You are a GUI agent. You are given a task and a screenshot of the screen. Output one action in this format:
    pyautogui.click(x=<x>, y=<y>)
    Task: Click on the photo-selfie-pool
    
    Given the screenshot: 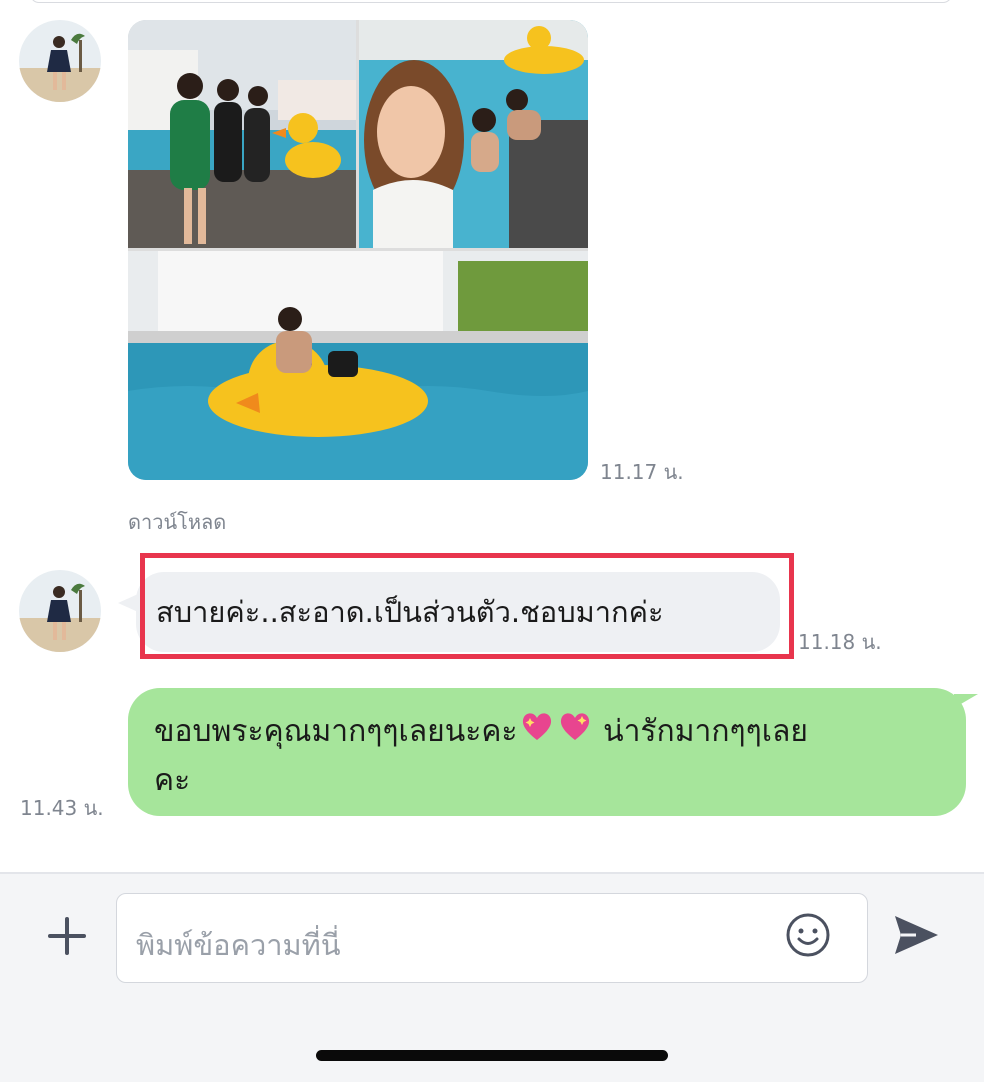 What is the action you would take?
    pyautogui.click(x=473, y=134)
    